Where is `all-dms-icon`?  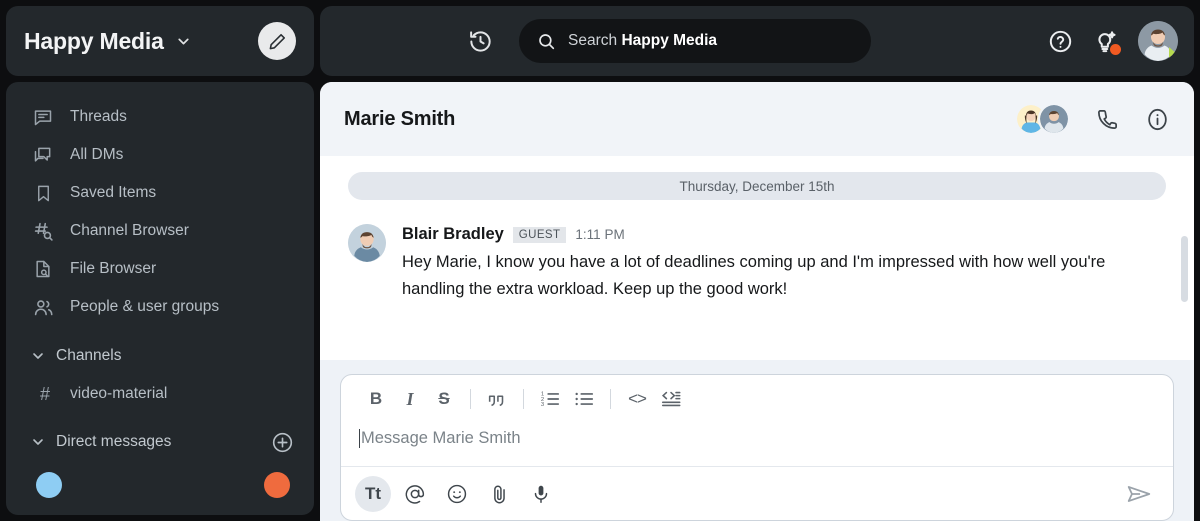
all-dms-icon is located at coordinates (43, 155).